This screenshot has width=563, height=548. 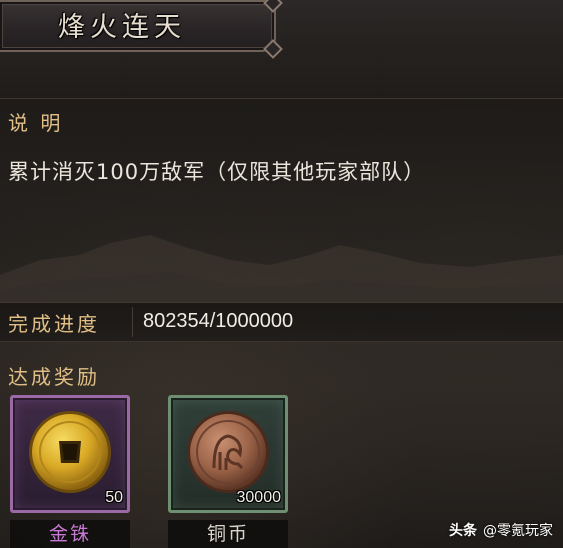 What do you see at coordinates (281, 98) in the screenshot?
I see `section-divider` at bounding box center [281, 98].